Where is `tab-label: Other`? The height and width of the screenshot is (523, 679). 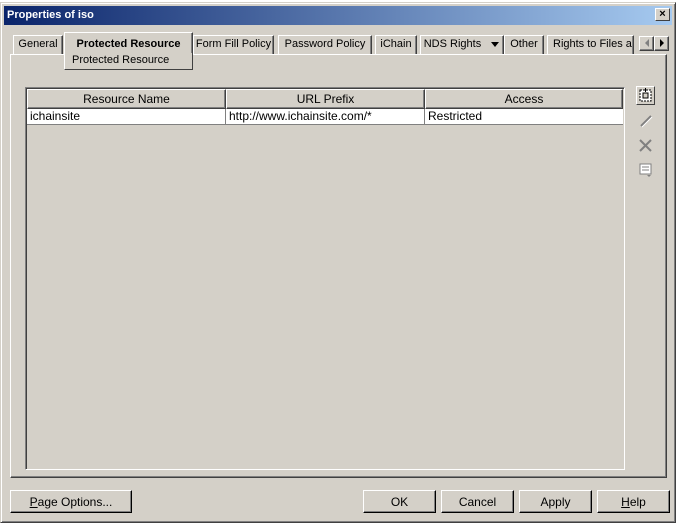 tab-label: Other is located at coordinates (524, 44).